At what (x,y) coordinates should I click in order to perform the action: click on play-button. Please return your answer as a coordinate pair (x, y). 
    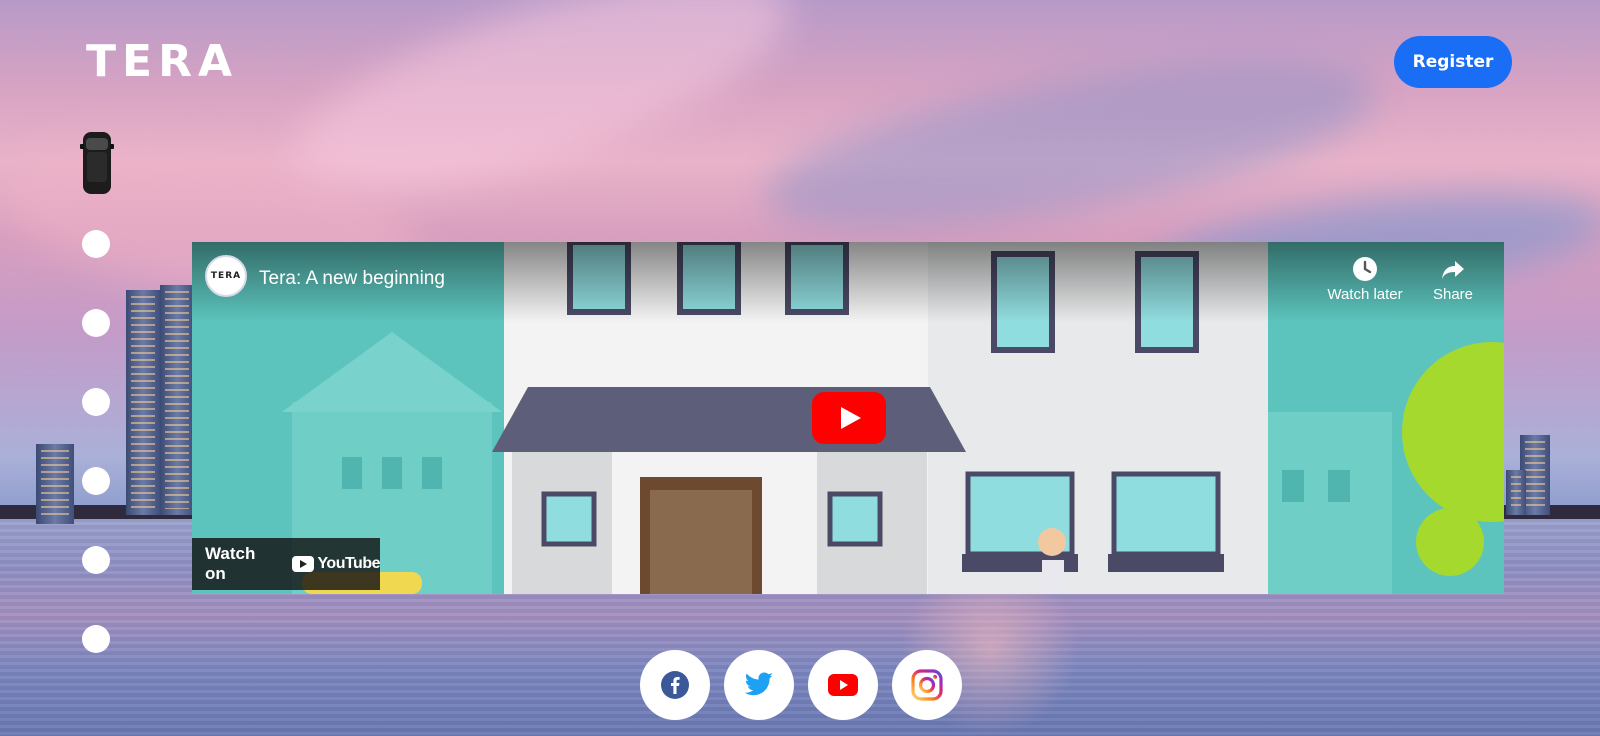
    Looking at the image, I should click on (849, 418).